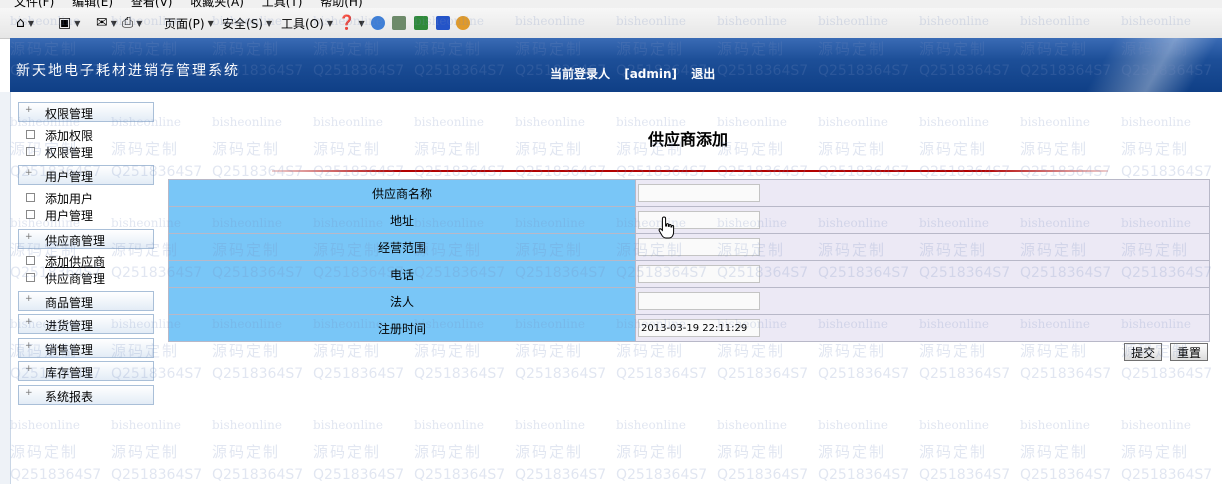 This screenshot has height=484, width=1222. I want to click on tools-menu-label: 工具(O), so click(302, 23).